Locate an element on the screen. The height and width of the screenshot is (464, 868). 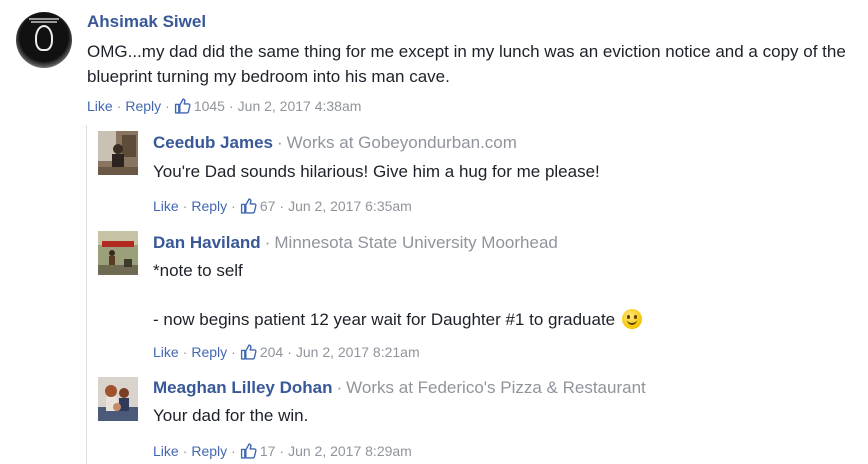
smiley-icon is located at coordinates (631, 319).